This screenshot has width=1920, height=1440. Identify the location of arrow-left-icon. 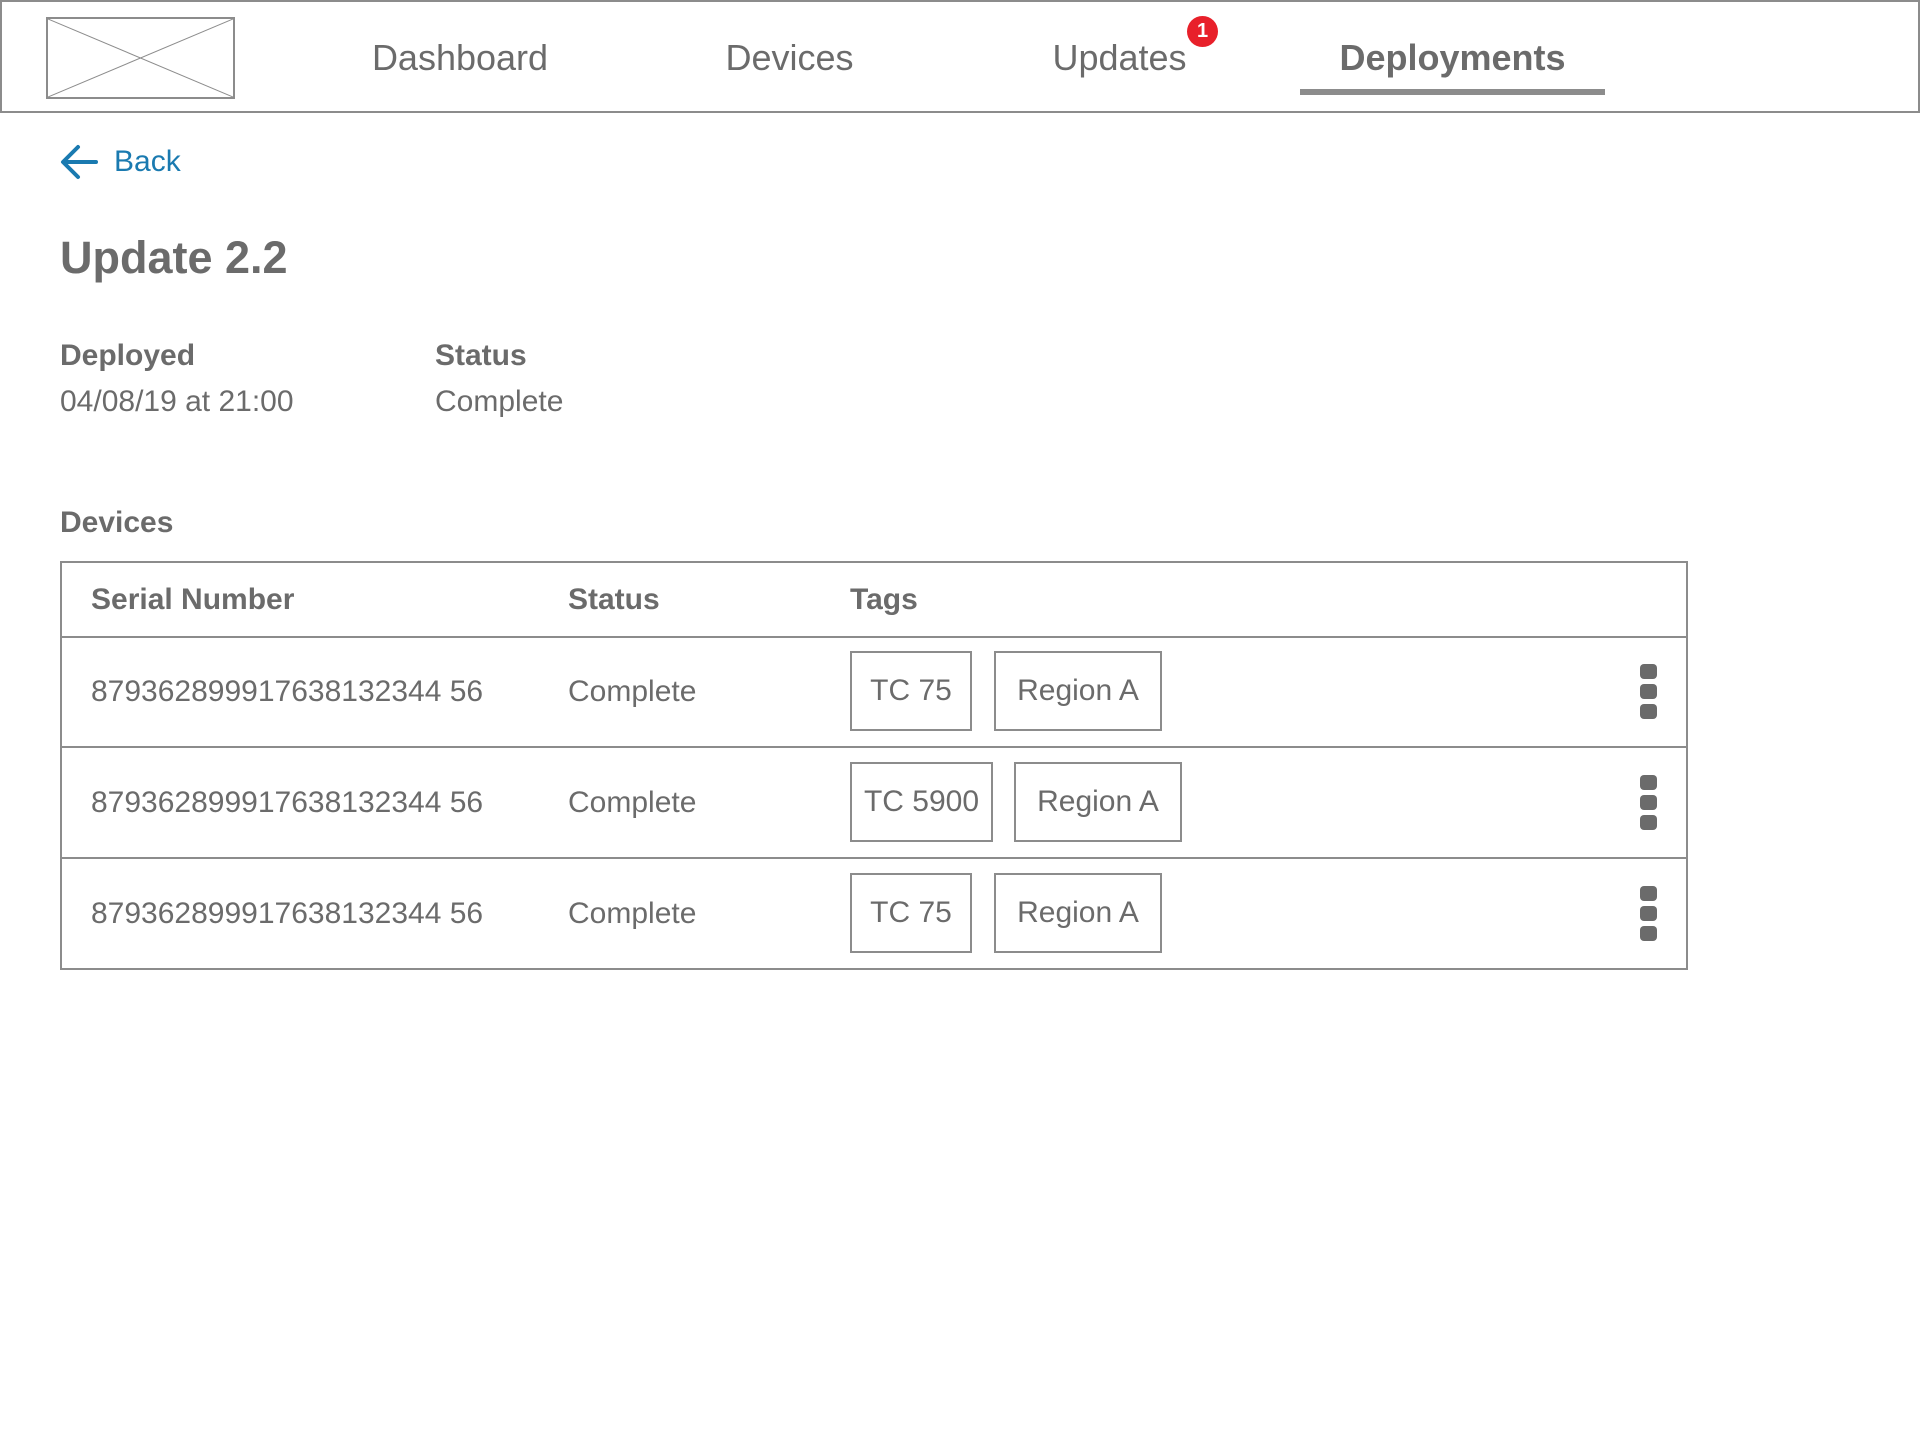
(79, 162).